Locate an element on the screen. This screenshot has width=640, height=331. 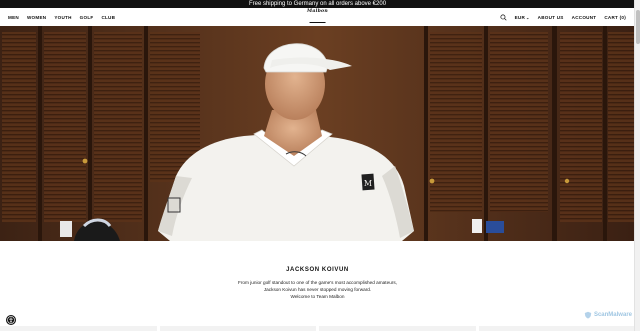
utility-nav: EUR⌄ ABOUT US ACCOUNT CART (0) is located at coordinates (563, 17).